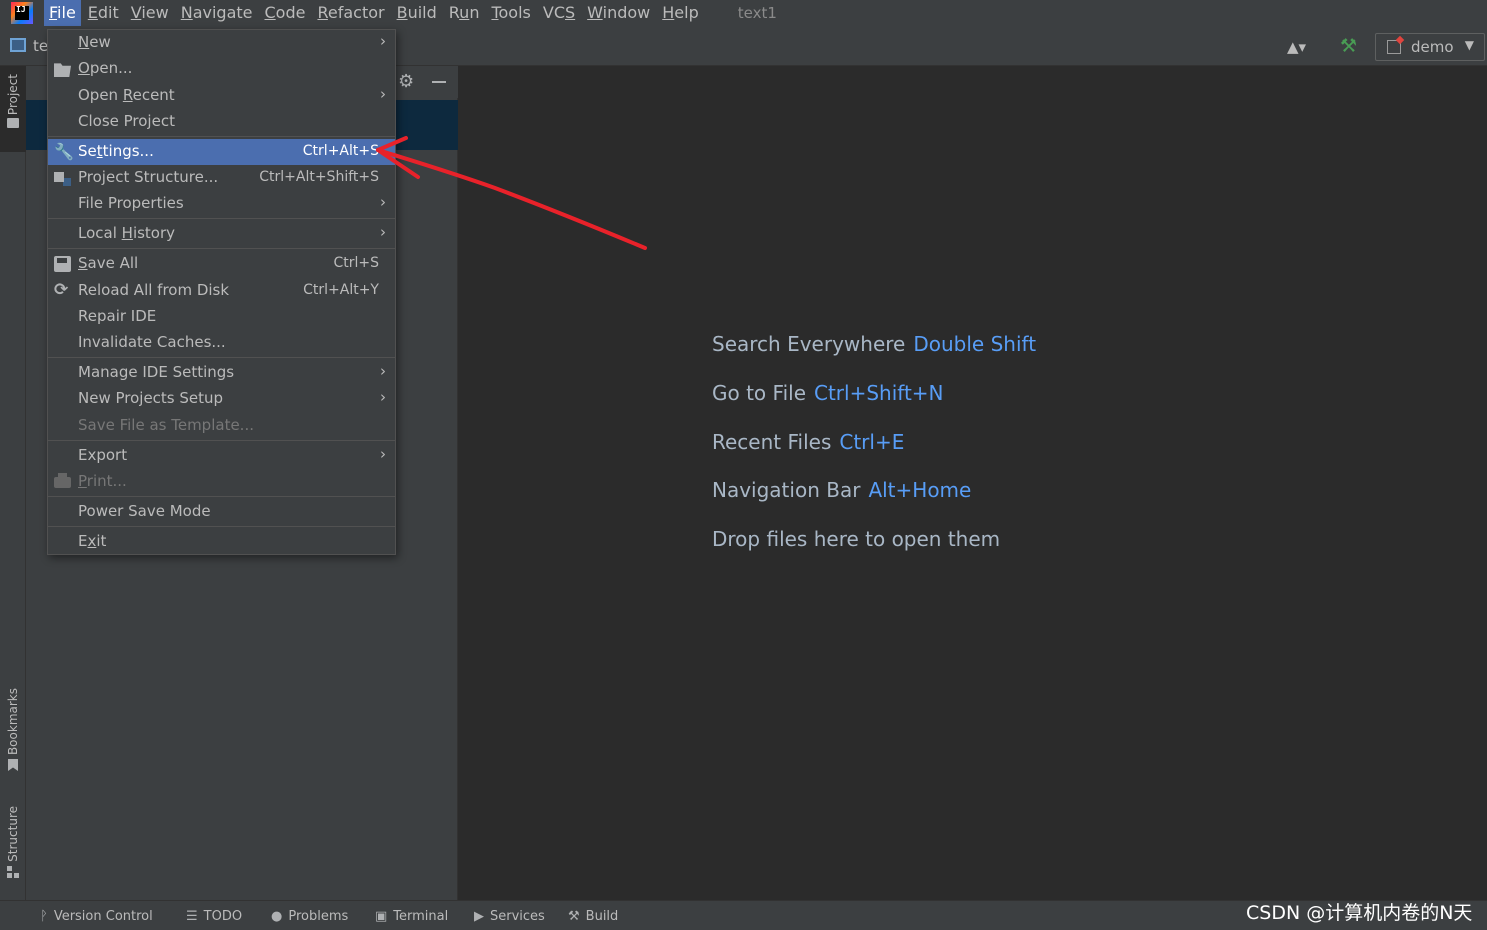  I want to click on file-menu-close-project: Close Project, so click(221, 122).